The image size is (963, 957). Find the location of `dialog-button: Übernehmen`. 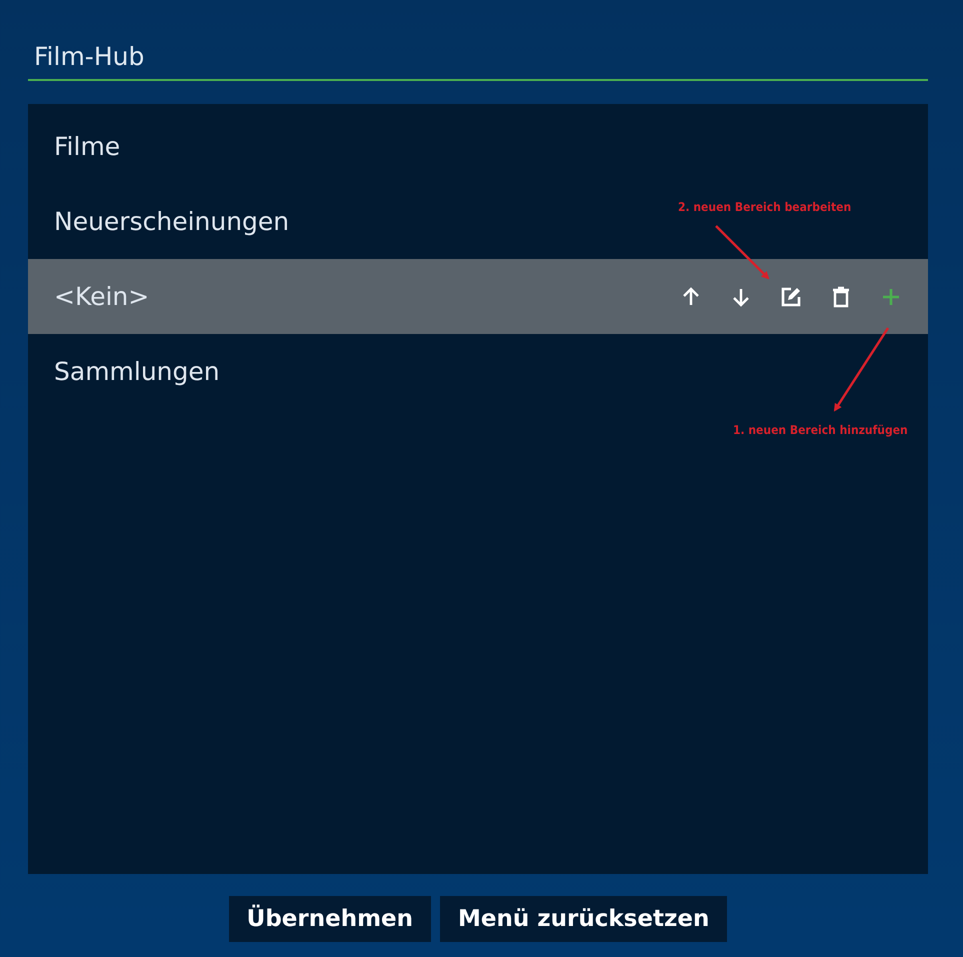

dialog-button: Übernehmen is located at coordinates (330, 919).